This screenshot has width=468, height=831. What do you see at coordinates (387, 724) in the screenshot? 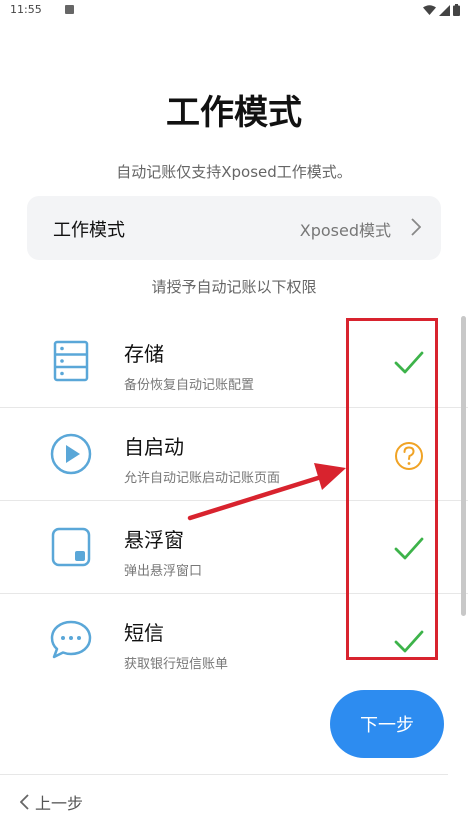
I see `next-step-button: 下一步` at bounding box center [387, 724].